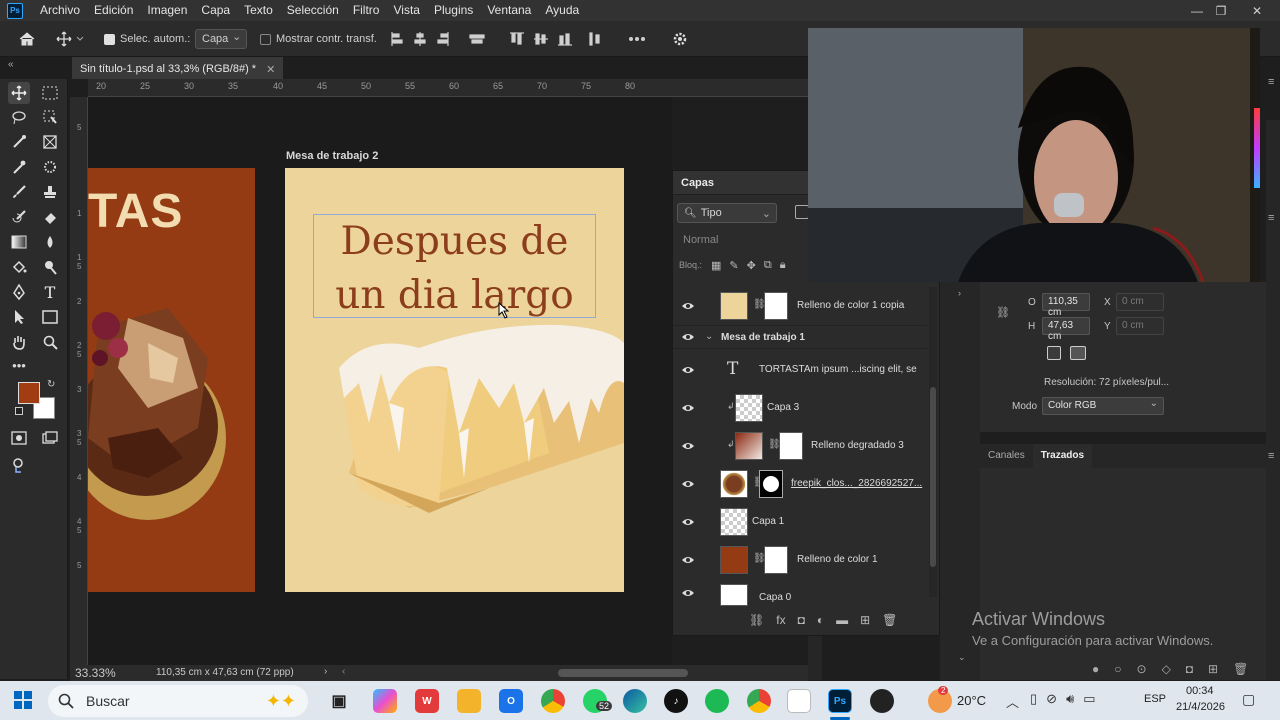  What do you see at coordinates (454, 266) in the screenshot?
I see `headline-text-layer: Despues de un dia largo` at bounding box center [454, 266].